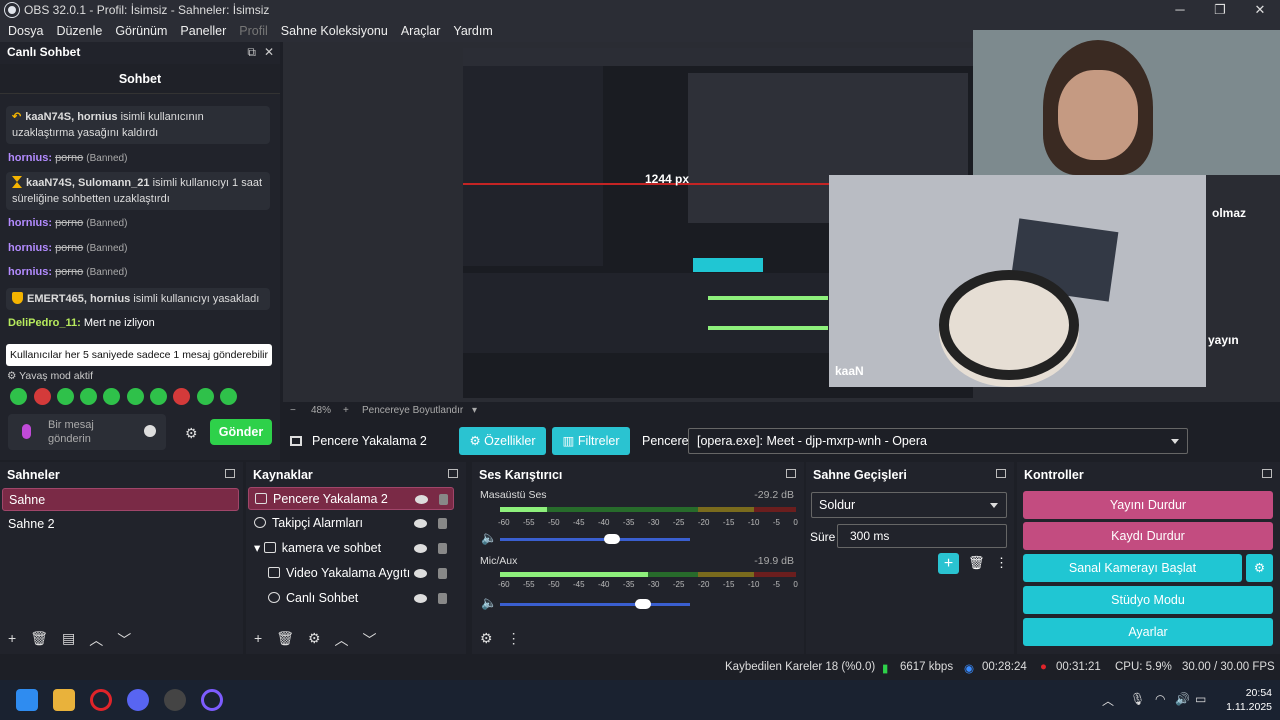 The height and width of the screenshot is (720, 1280). Describe the element at coordinates (1180, 10) in the screenshot. I see `minimize-button: ─` at that location.